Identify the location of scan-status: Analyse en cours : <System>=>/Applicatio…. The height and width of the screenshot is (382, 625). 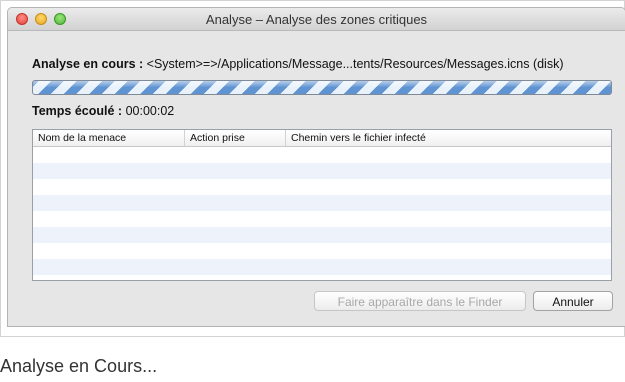
(298, 64).